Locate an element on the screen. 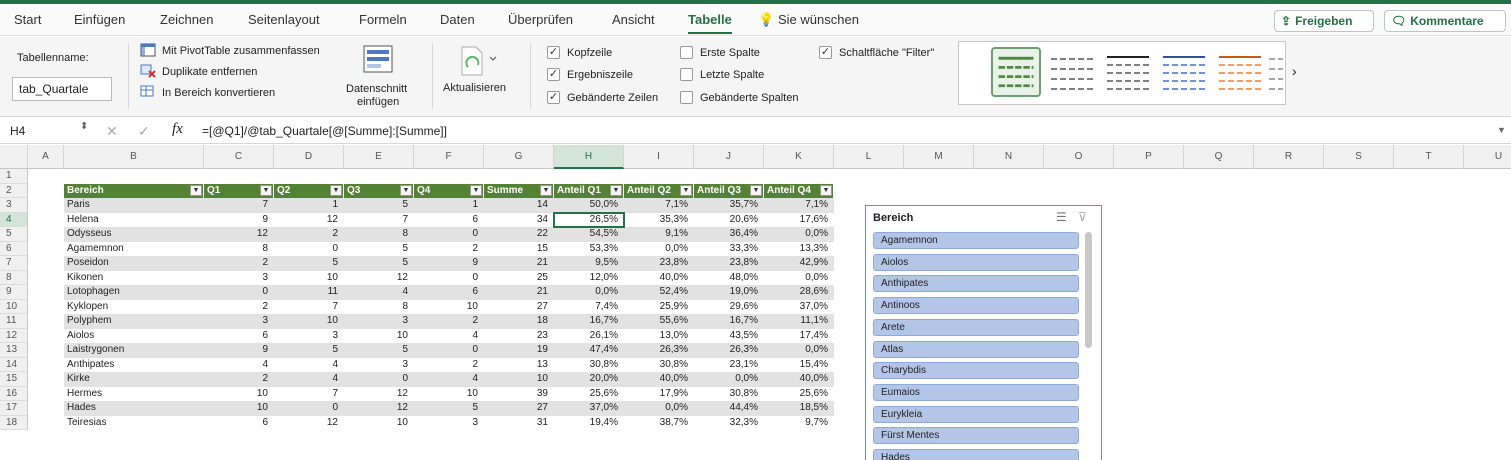 The height and width of the screenshot is (460, 1511). table-cell: 17,6% is located at coordinates (799, 220).